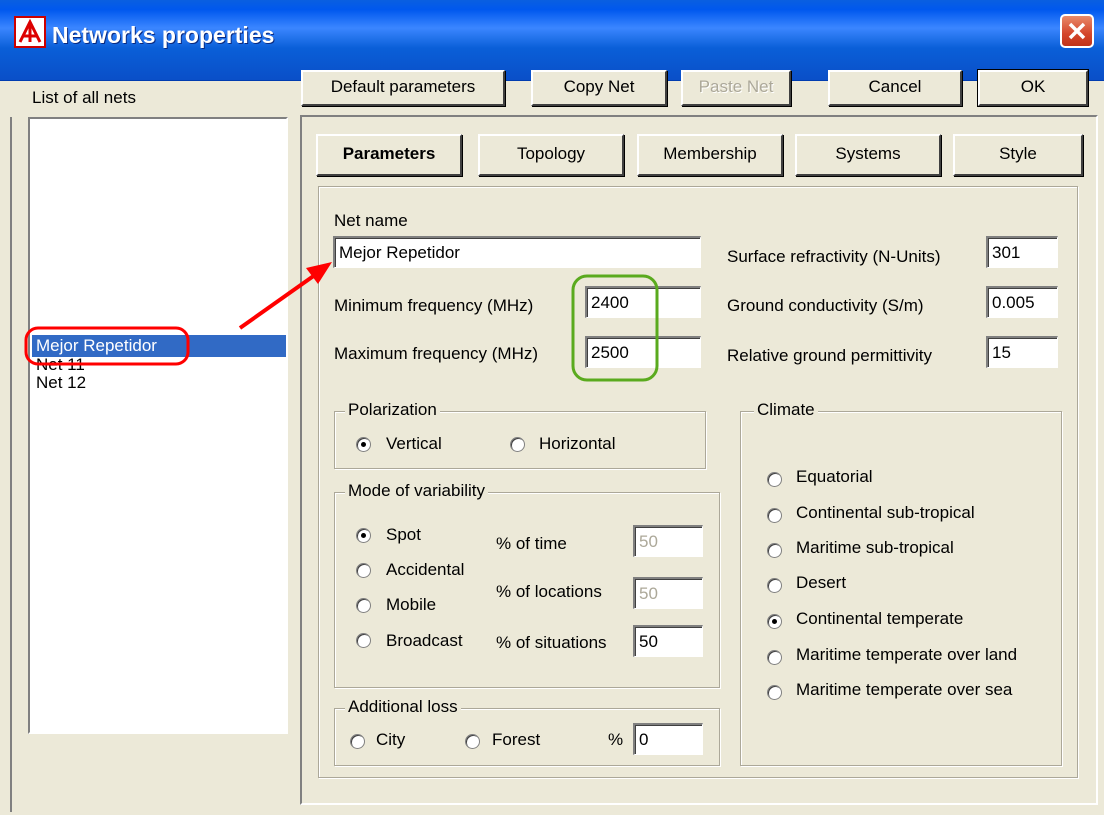 Image resolution: width=1104 pixels, height=815 pixels. I want to click on spot-label: Spot, so click(403, 534).